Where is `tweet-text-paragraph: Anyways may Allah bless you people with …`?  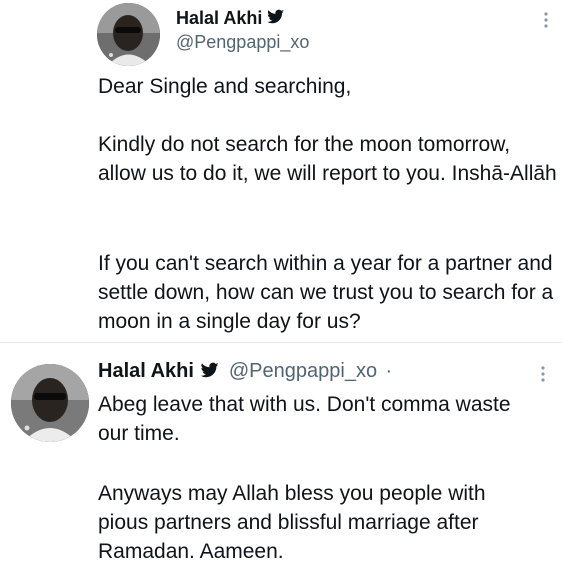
tweet-text-paragraph: Anyways may Allah bless you people with … is located at coordinates (295, 522).